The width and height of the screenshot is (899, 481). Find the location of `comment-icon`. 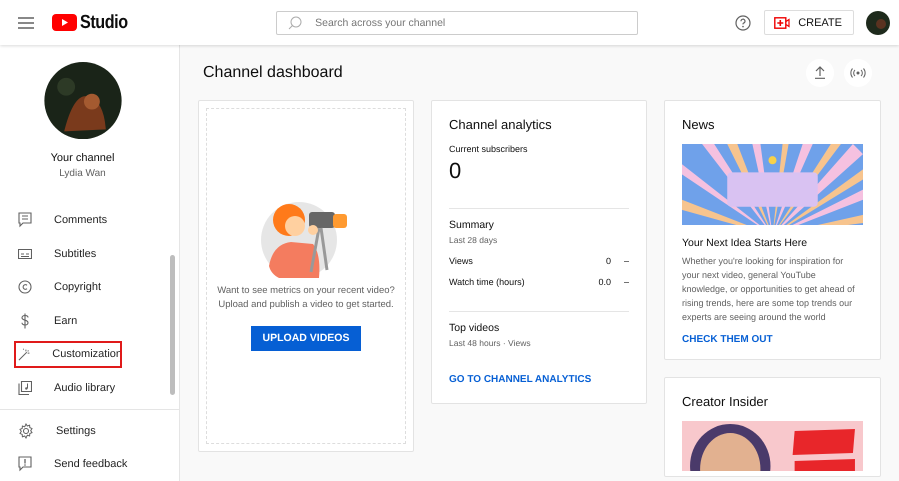

comment-icon is located at coordinates (25, 220).